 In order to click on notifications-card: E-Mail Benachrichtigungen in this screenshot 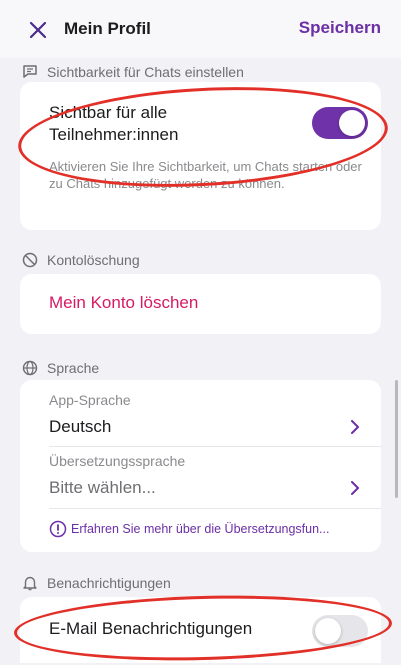, I will do `click(200, 630)`.